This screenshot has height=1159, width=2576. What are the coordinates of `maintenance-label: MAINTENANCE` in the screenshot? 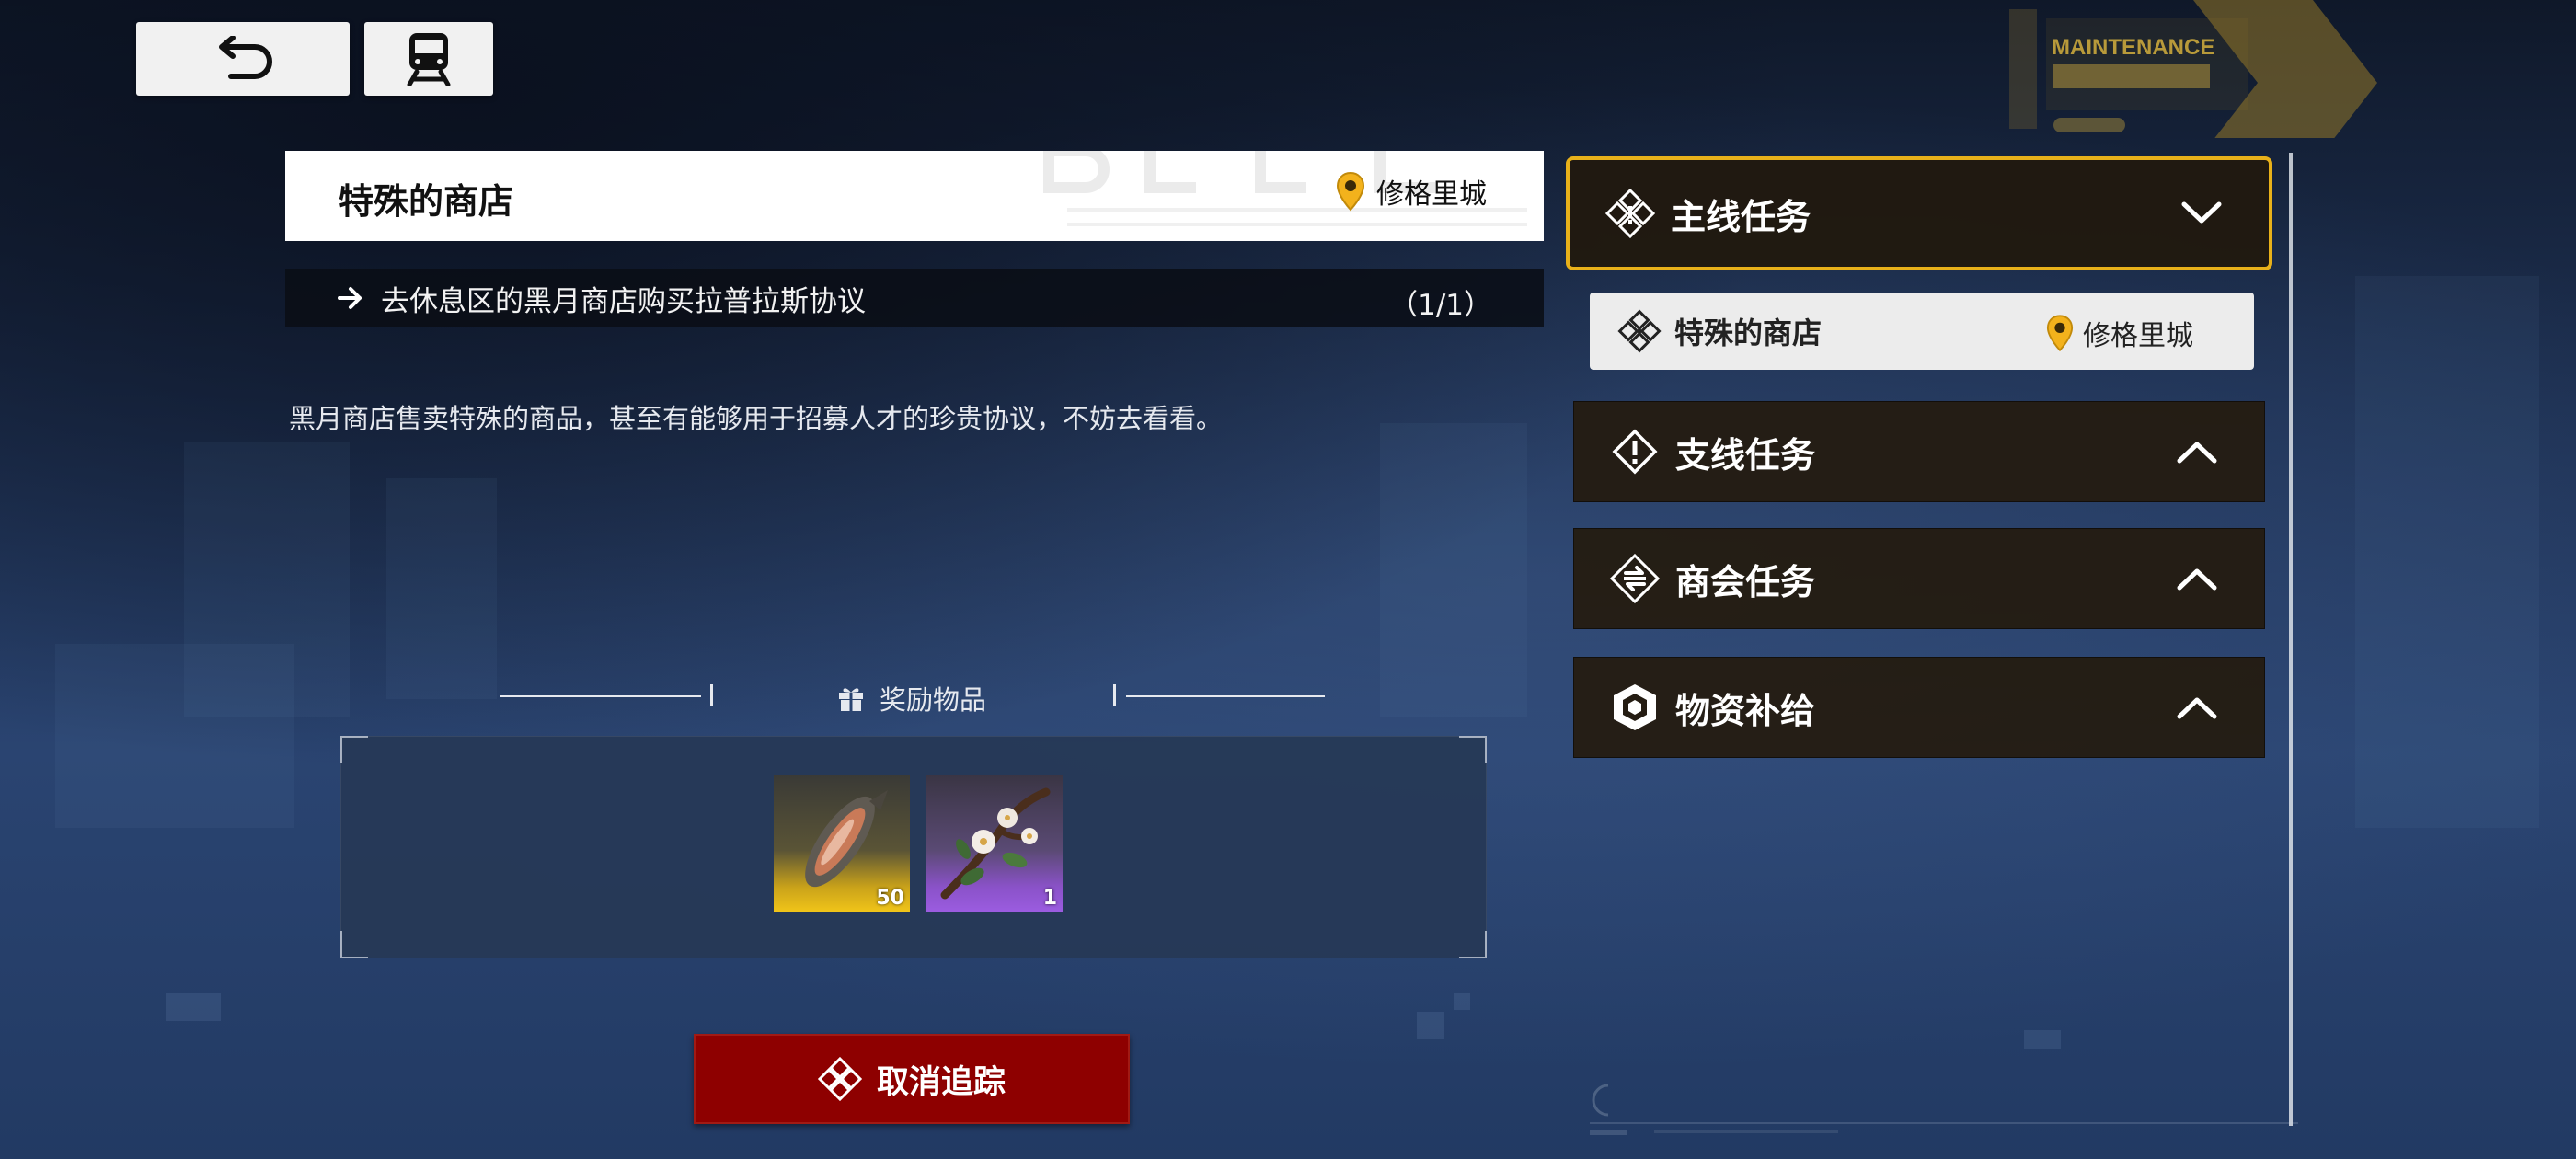 It's located at (2133, 47).